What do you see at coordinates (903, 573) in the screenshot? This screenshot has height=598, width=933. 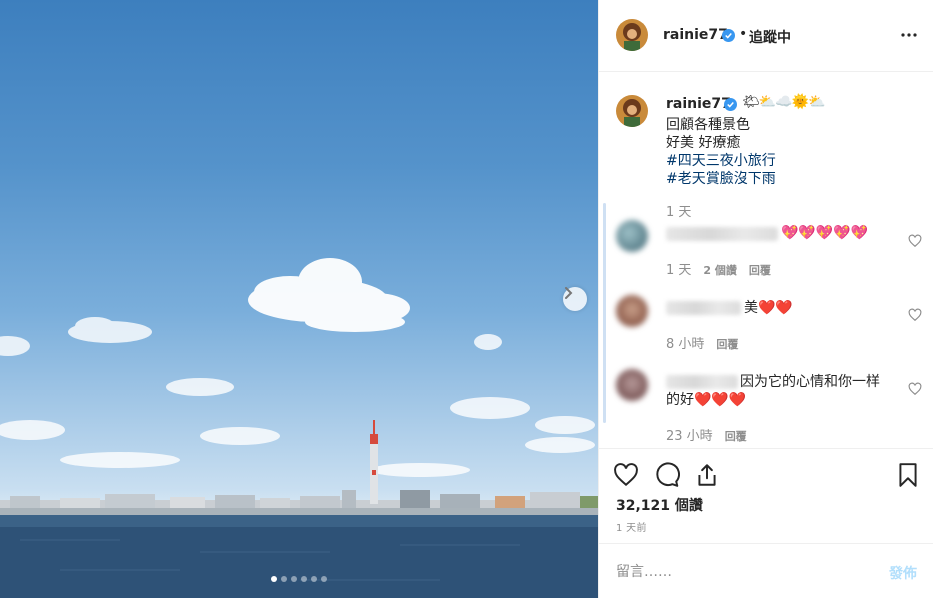 I see `post-comment-button: 發佈` at bounding box center [903, 573].